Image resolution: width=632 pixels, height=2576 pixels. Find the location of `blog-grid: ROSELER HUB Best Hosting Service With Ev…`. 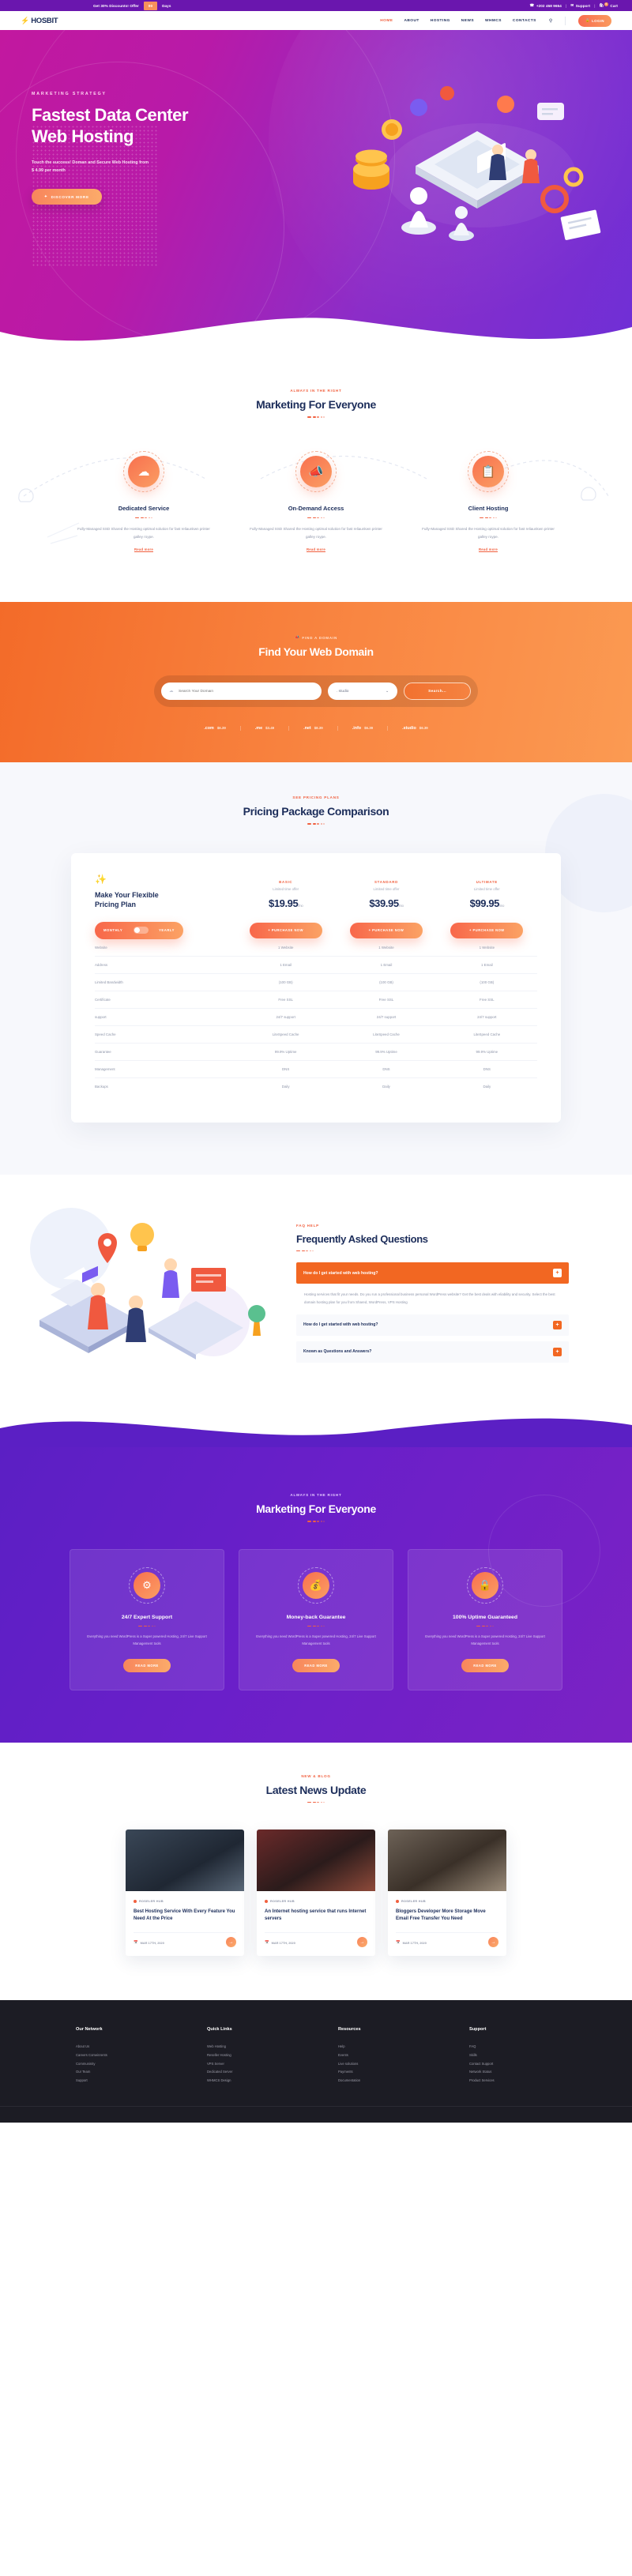

blog-grid: ROSELER HUB Best Hosting Service With Ev… is located at coordinates (316, 1893).